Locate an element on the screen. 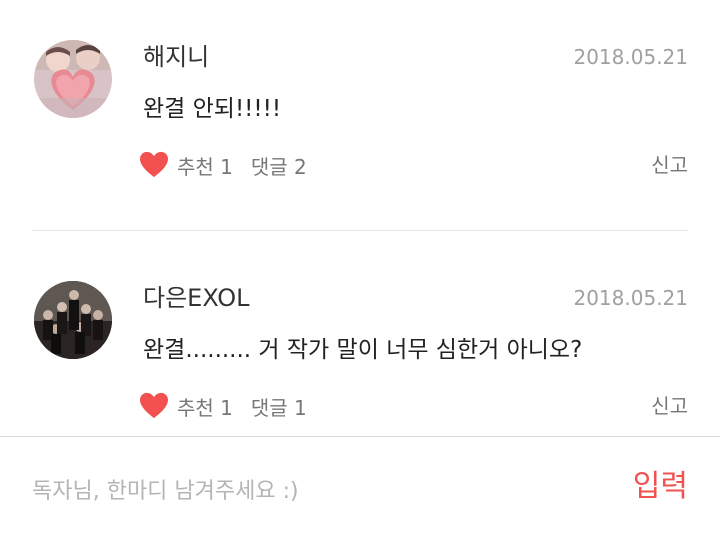  reply-count-button: 댓글 2 is located at coordinates (279, 165).